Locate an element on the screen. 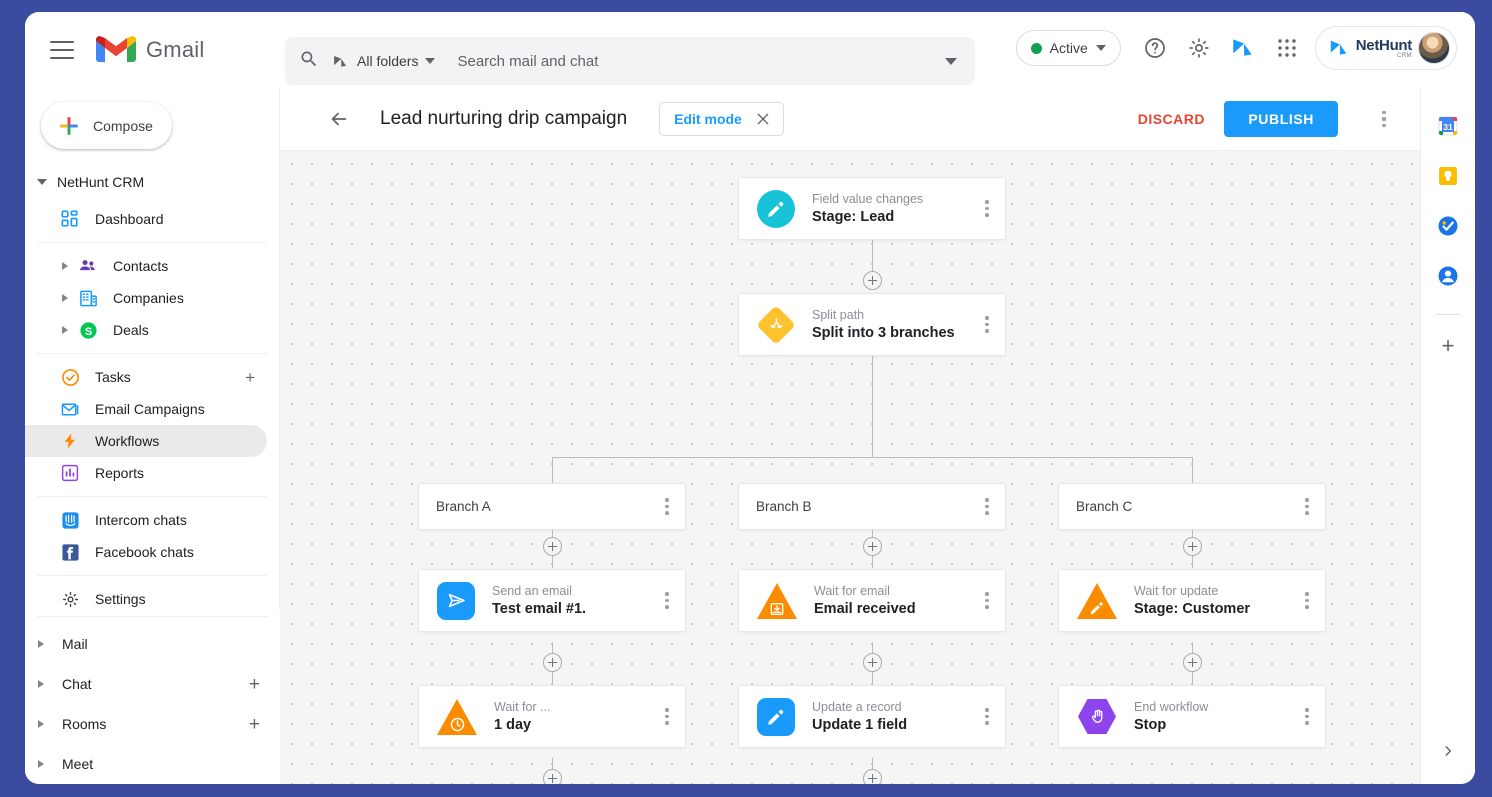 This screenshot has width=1492, height=797. search-options-chevron-down-icon is located at coordinates (951, 61).